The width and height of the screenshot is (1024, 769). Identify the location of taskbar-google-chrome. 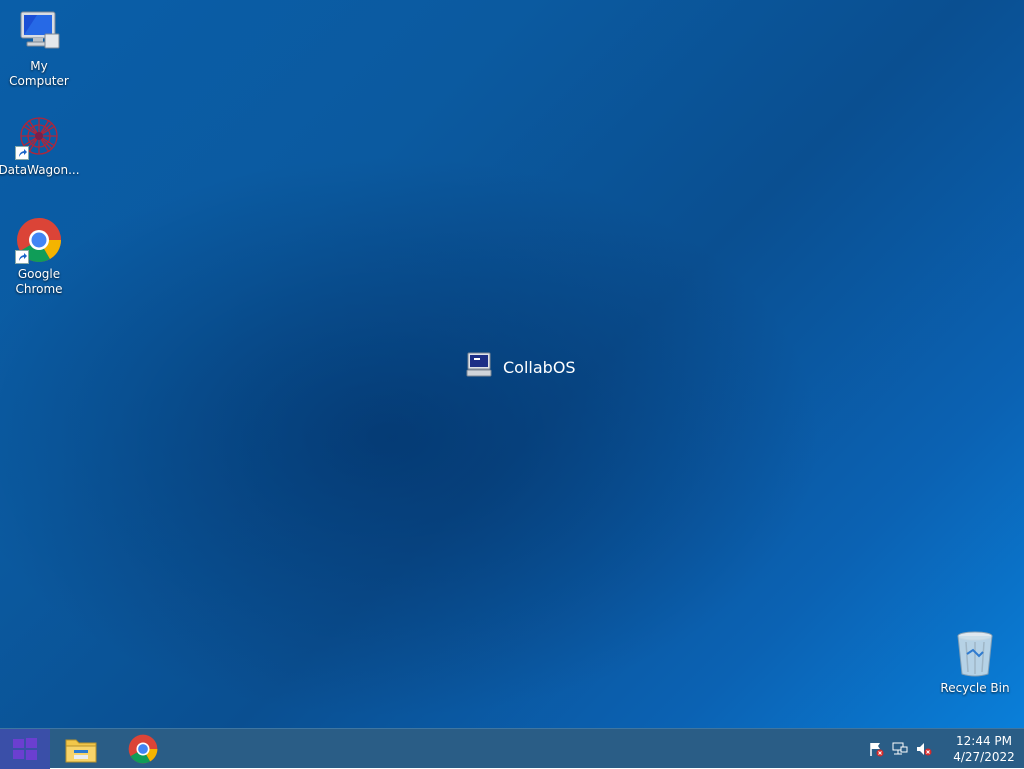
(143, 749).